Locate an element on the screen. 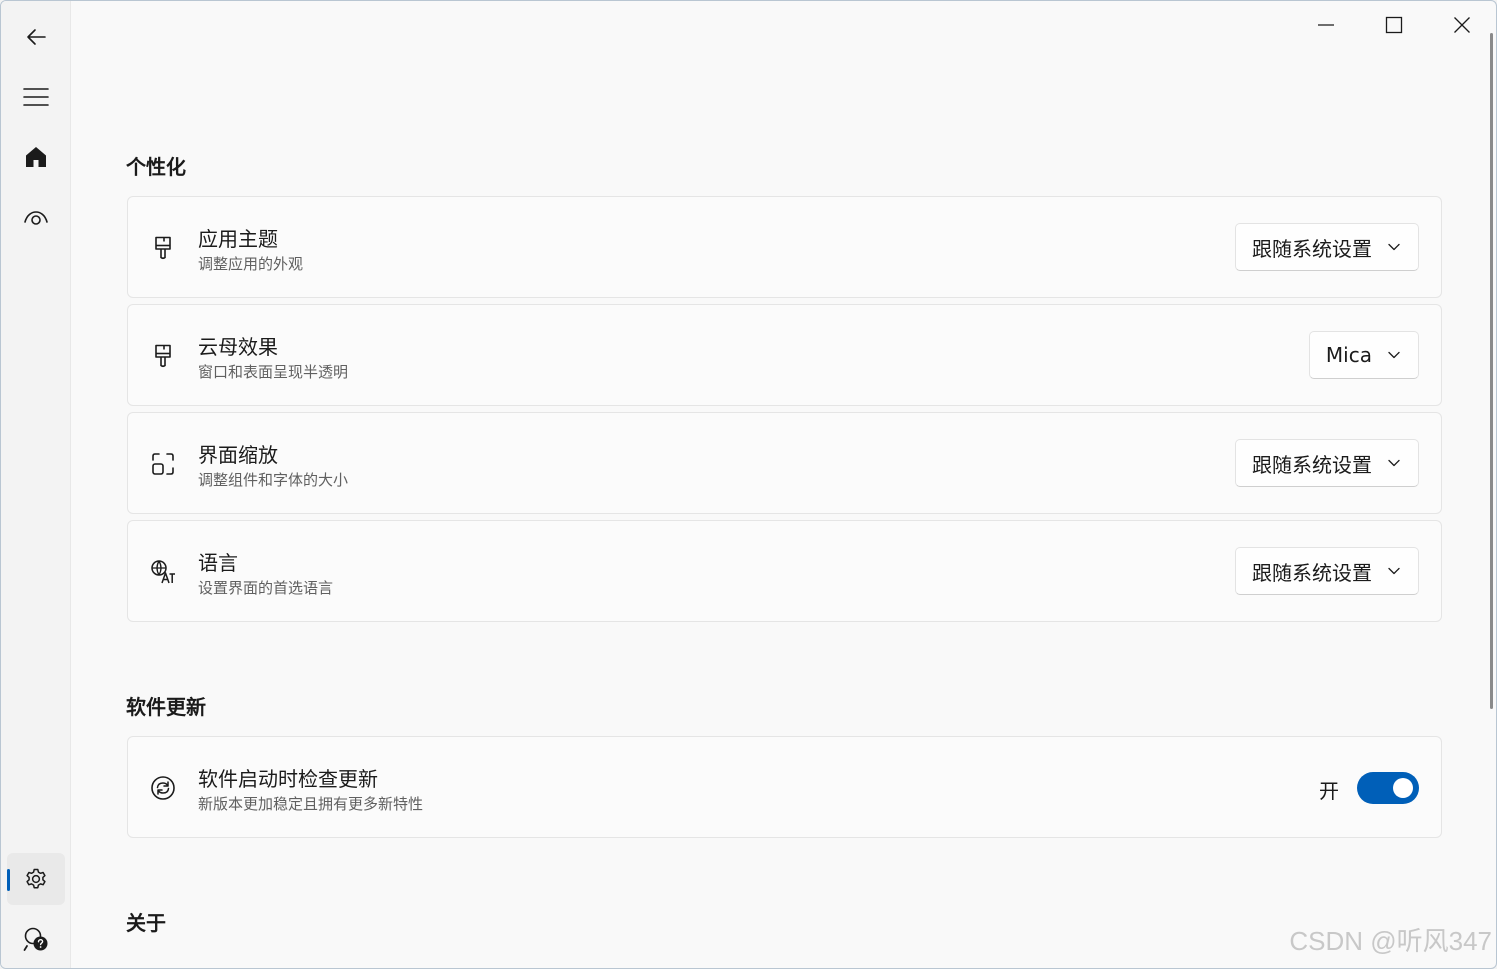 The image size is (1497, 969). setting-card-language: 语言 设置界面的首选语言 跟随系统设置 is located at coordinates (784, 571).